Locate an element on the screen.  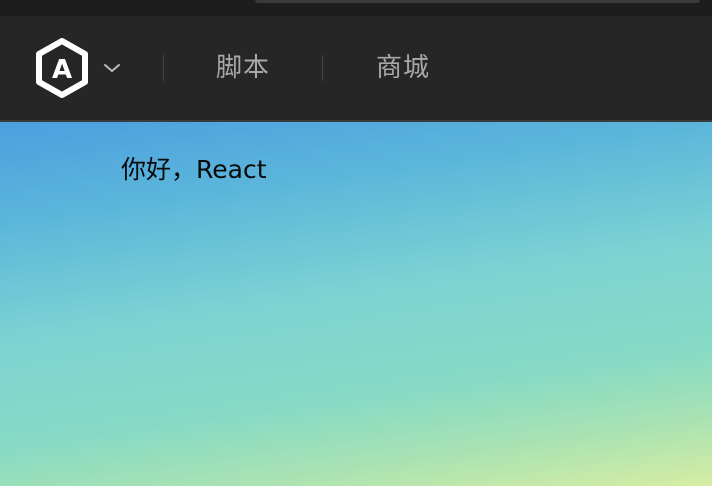
top-tab-edge is located at coordinates (477, 1).